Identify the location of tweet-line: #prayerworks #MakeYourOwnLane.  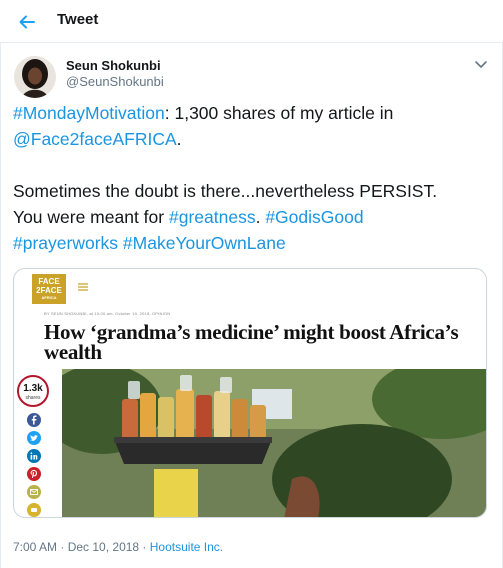
(253, 243).